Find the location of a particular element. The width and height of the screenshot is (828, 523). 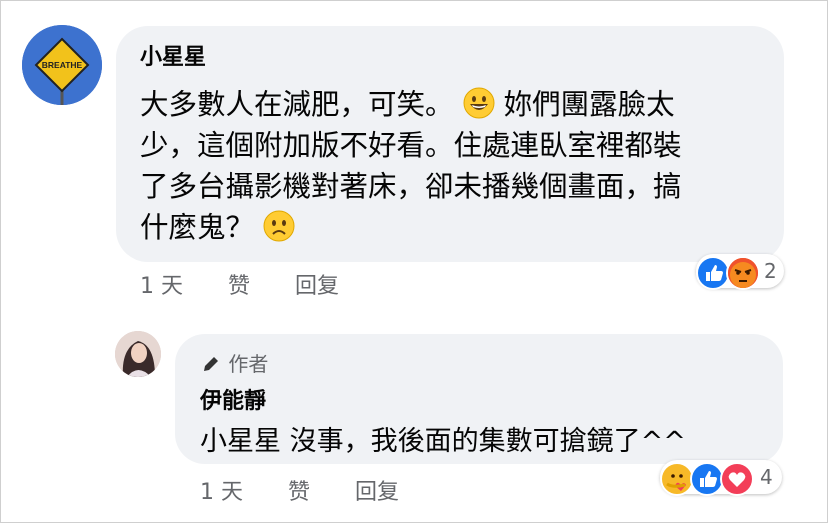

reply-actions: 1 天 赞 回复 is located at coordinates (318, 490).